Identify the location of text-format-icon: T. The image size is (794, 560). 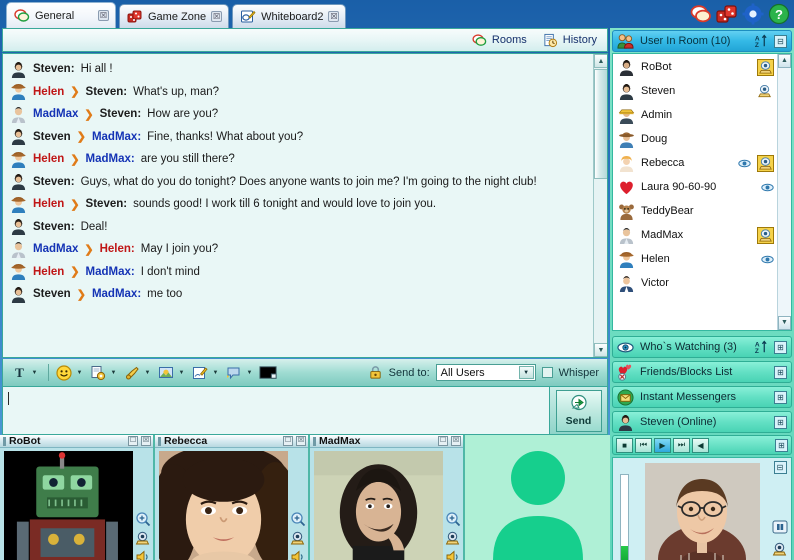
(19, 373).